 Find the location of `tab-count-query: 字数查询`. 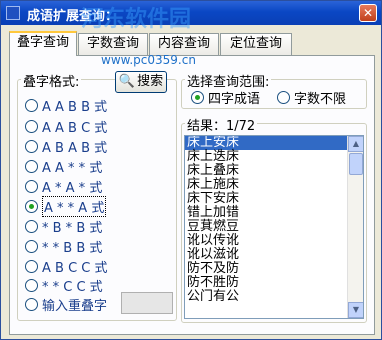

tab-count-query: 字数查询 is located at coordinates (113, 44).